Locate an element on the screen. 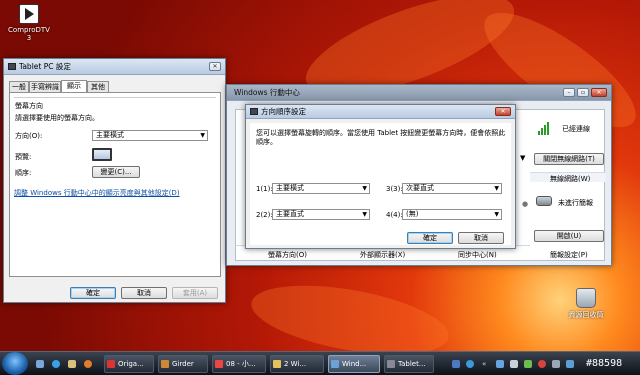 The width and height of the screenshot is (640, 375). presentation-toggle-button: 開啟(U) is located at coordinates (569, 236).